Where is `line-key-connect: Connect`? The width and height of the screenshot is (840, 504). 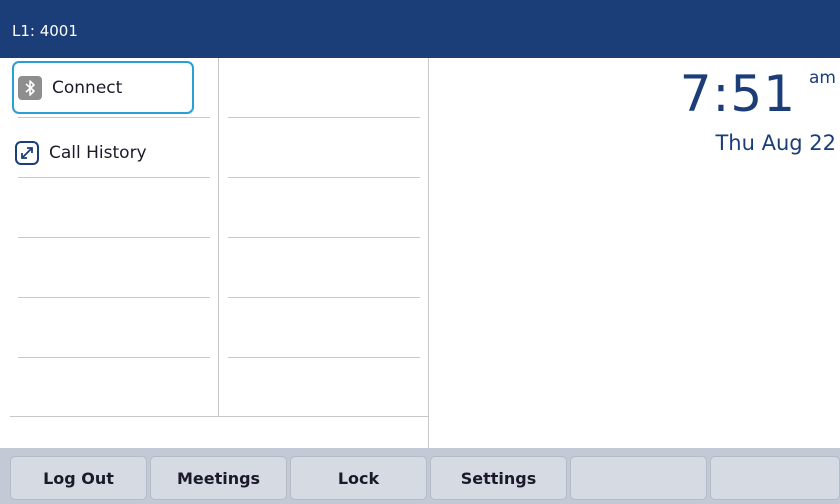 line-key-connect: Connect is located at coordinates (103, 87).